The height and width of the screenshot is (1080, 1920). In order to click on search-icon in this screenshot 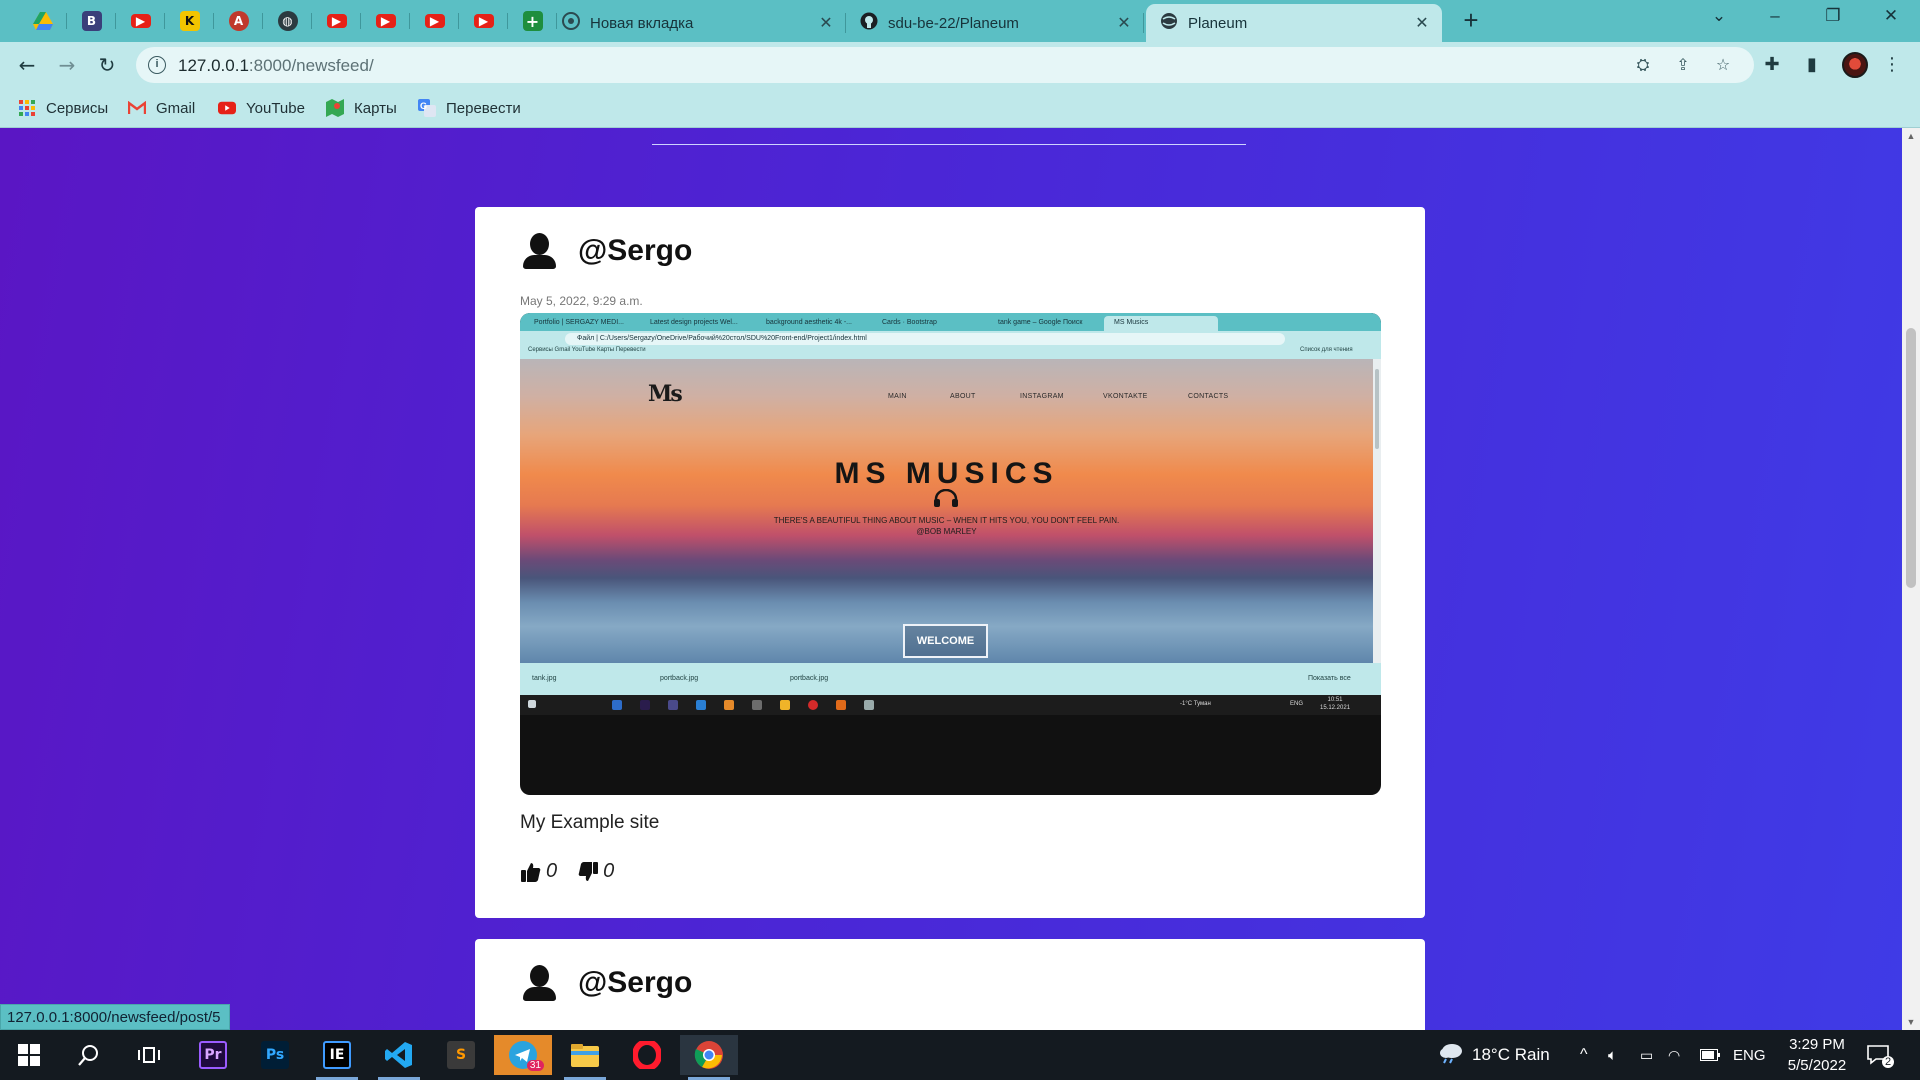, I will do `click(89, 1055)`.